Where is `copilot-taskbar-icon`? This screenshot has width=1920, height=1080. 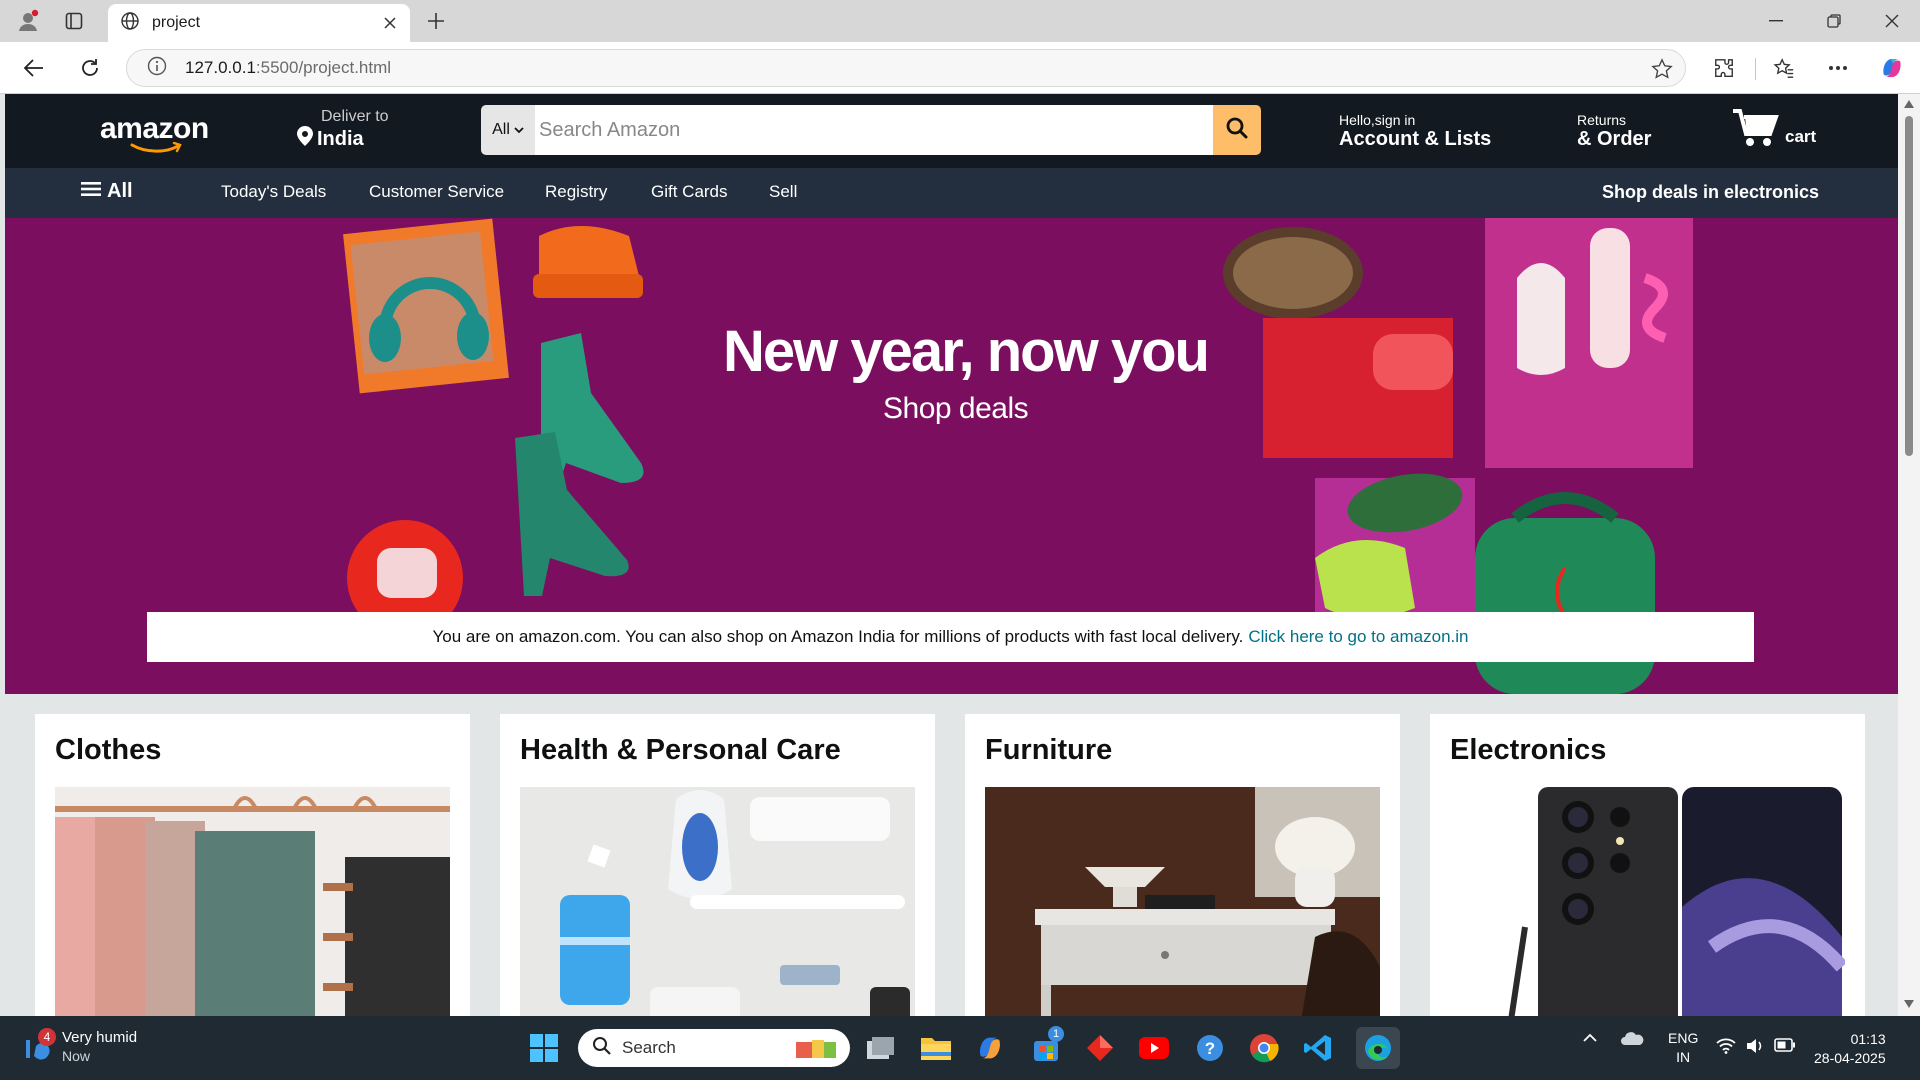
copilot-taskbar-icon is located at coordinates (990, 1048).